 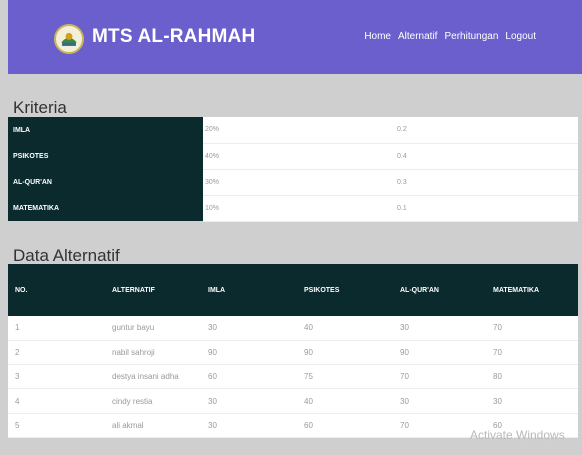 What do you see at coordinates (517, 447) in the screenshot?
I see `activate-windows-subtitle: Go to Settings to activate Windows.` at bounding box center [517, 447].